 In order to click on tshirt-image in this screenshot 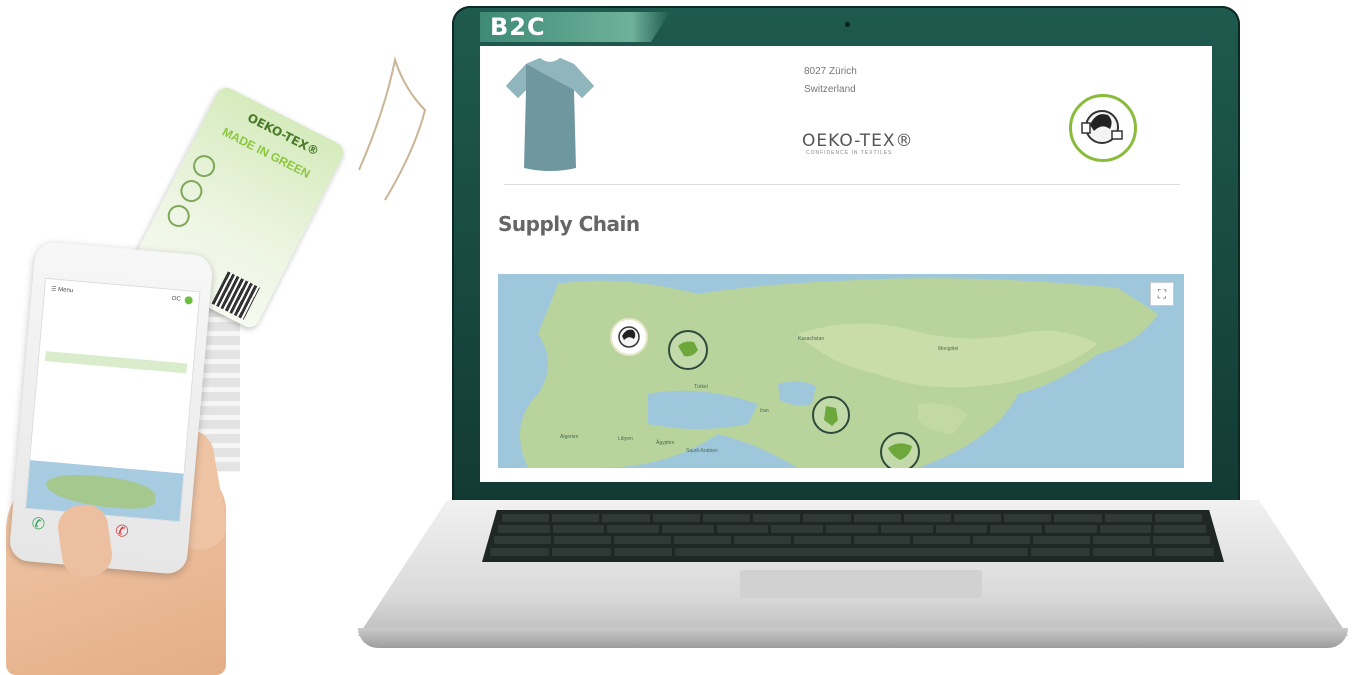, I will do `click(550, 114)`.